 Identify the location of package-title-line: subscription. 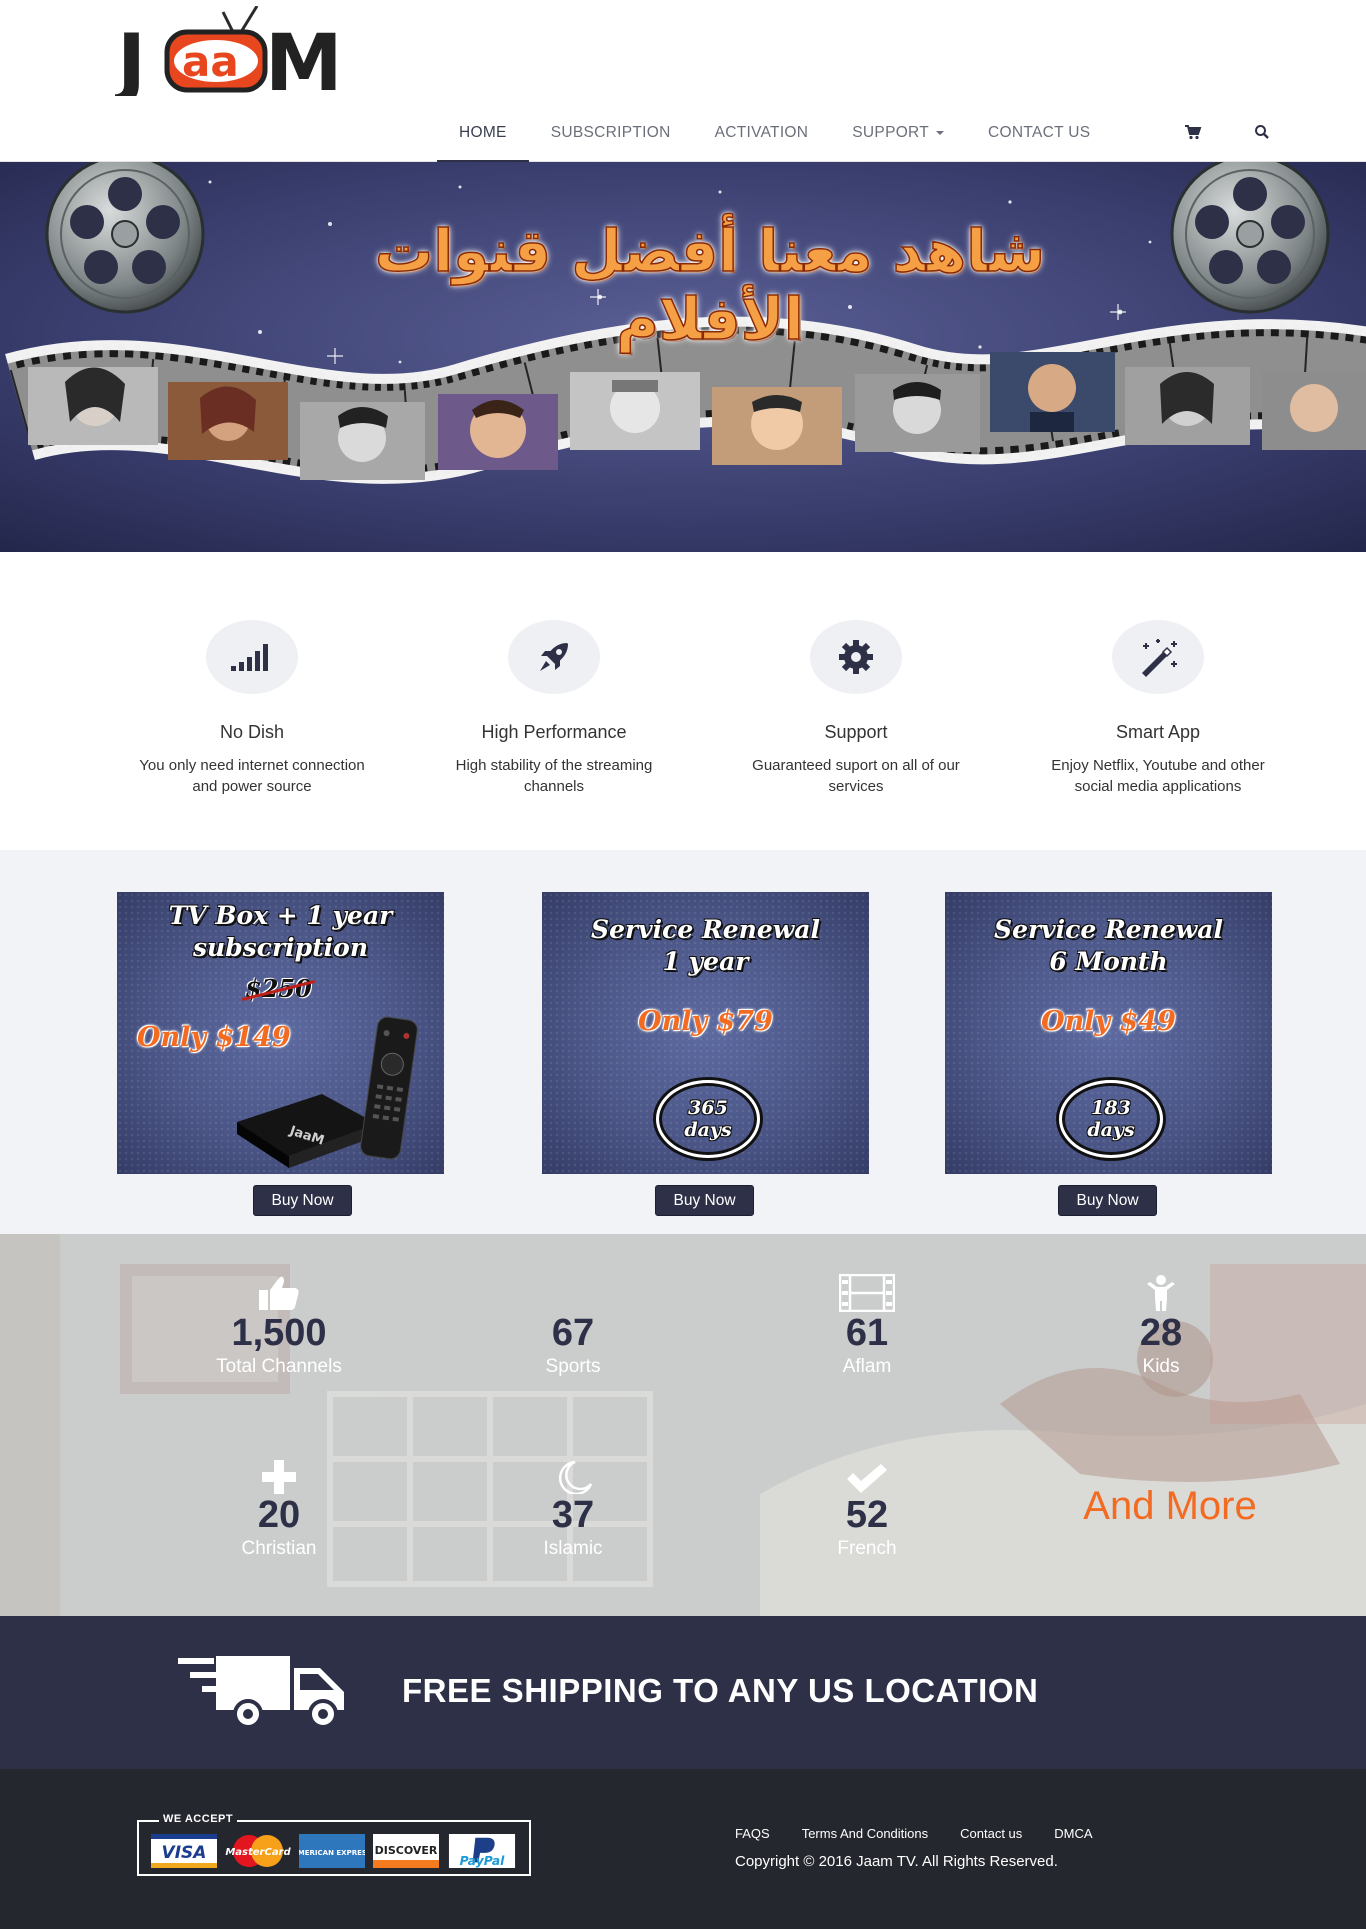
(280, 947).